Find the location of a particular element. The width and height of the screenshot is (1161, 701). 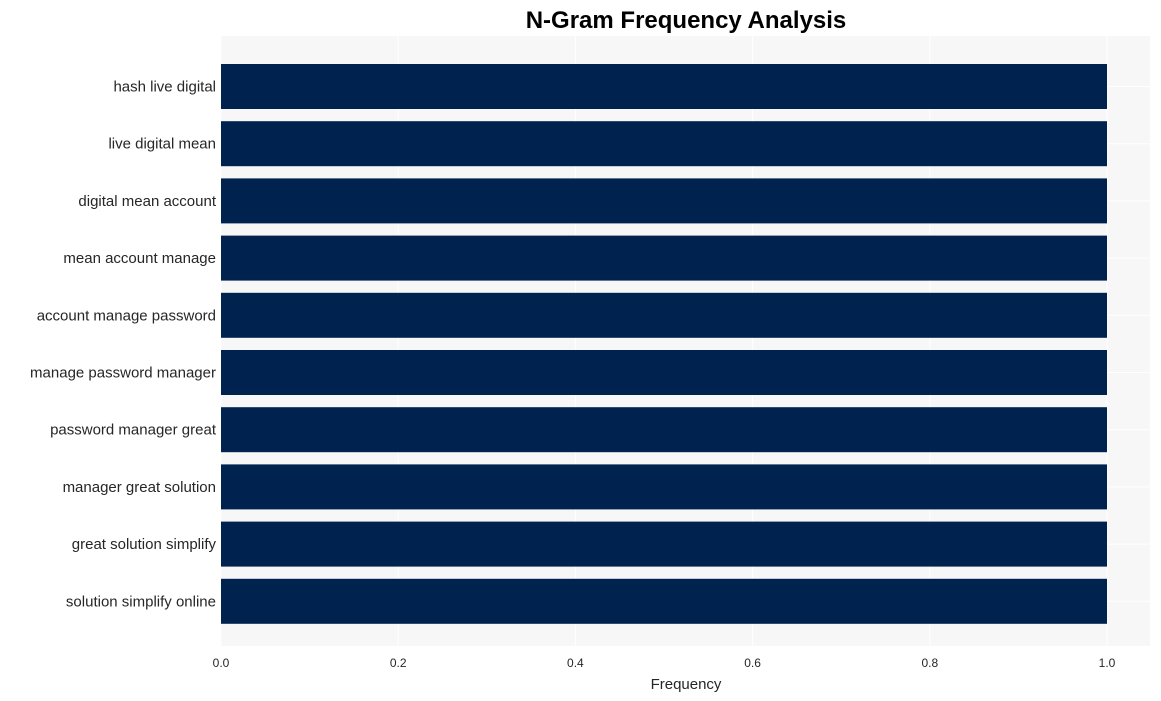

y-tick-label: live digital mean is located at coordinates (162, 144).